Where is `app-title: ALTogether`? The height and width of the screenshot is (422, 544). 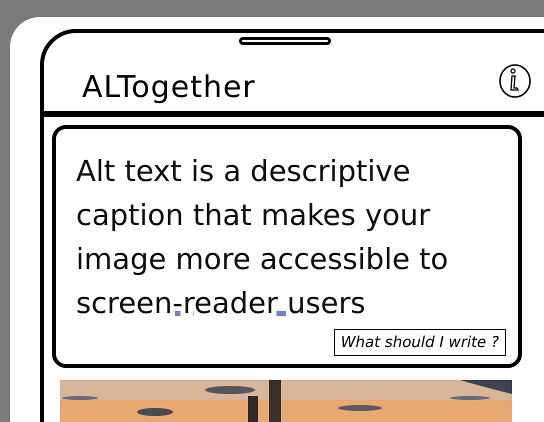 app-title: ALTogether is located at coordinates (169, 88).